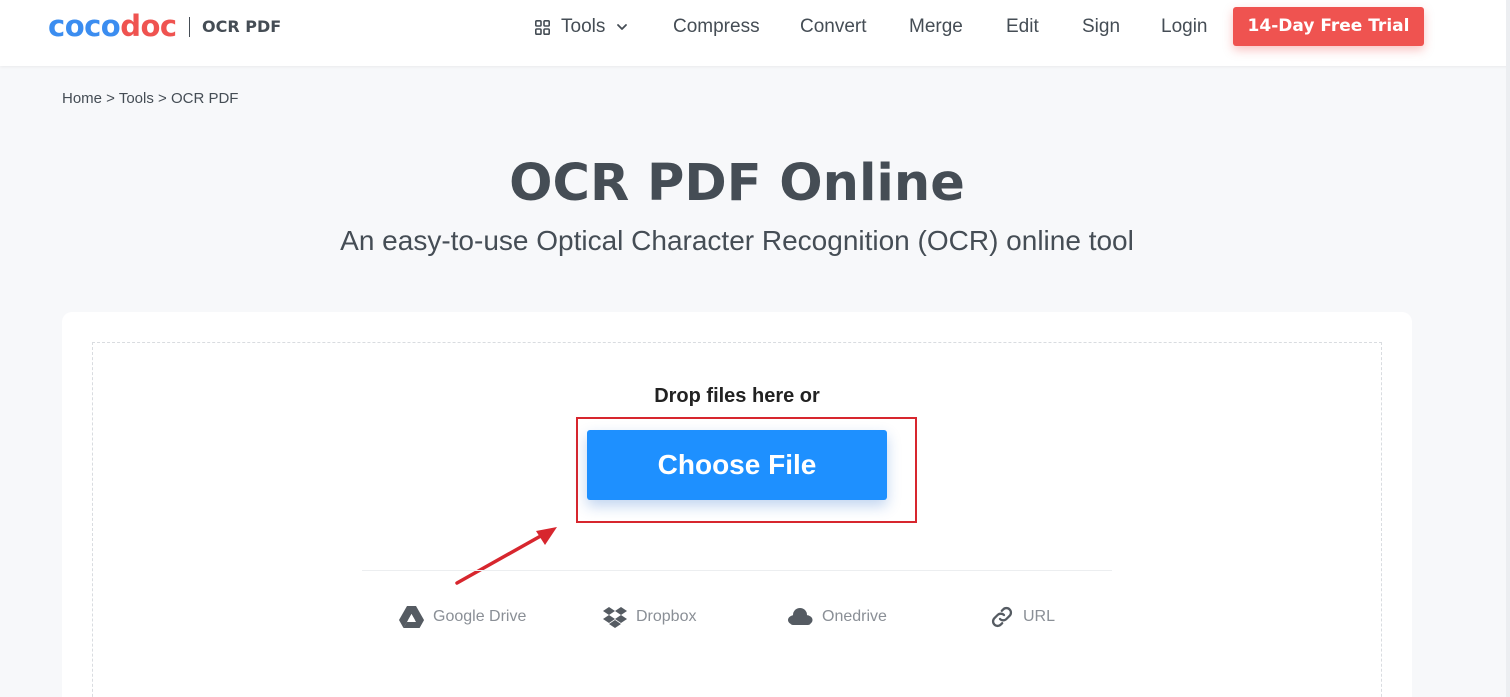 The width and height of the screenshot is (1510, 697). I want to click on logo-divider, so click(189, 27).